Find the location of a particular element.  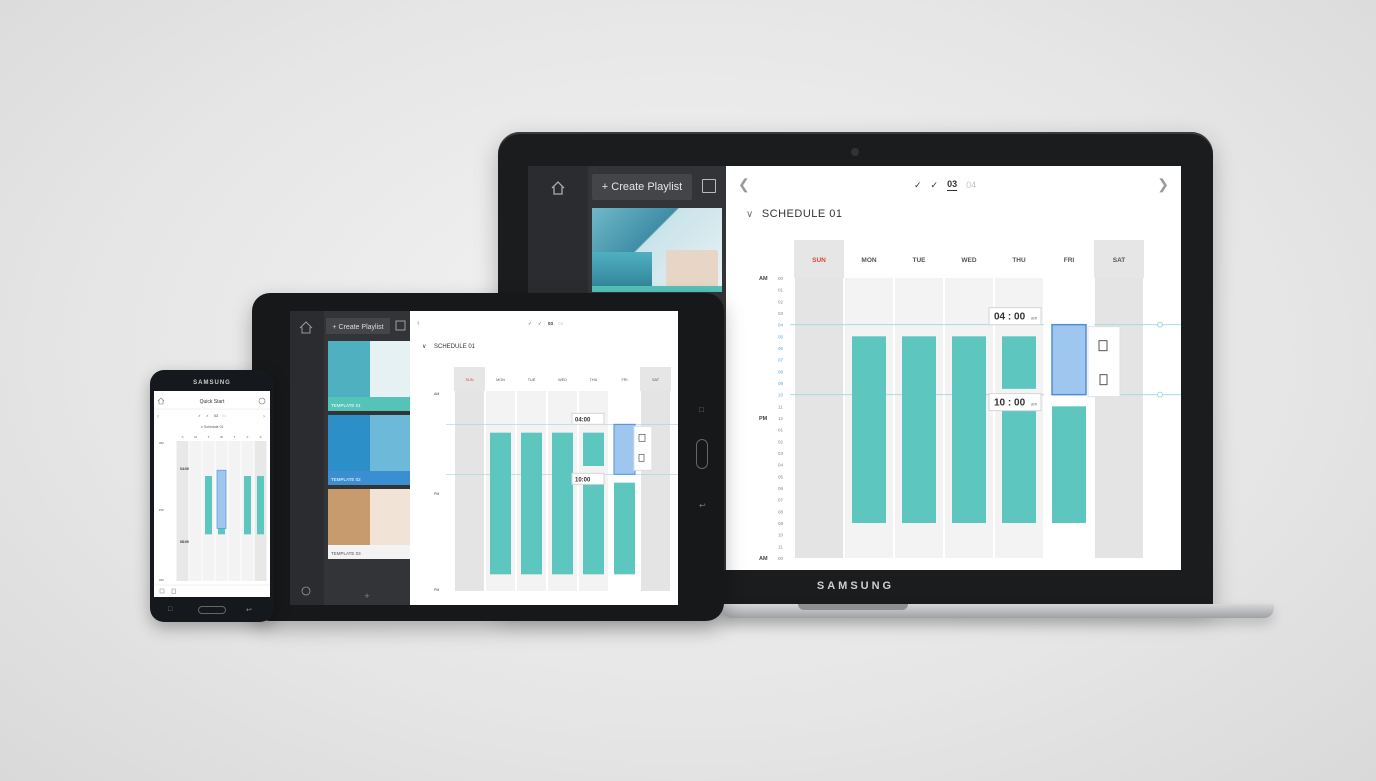

quick-start-title: Quick Start is located at coordinates (212, 402).